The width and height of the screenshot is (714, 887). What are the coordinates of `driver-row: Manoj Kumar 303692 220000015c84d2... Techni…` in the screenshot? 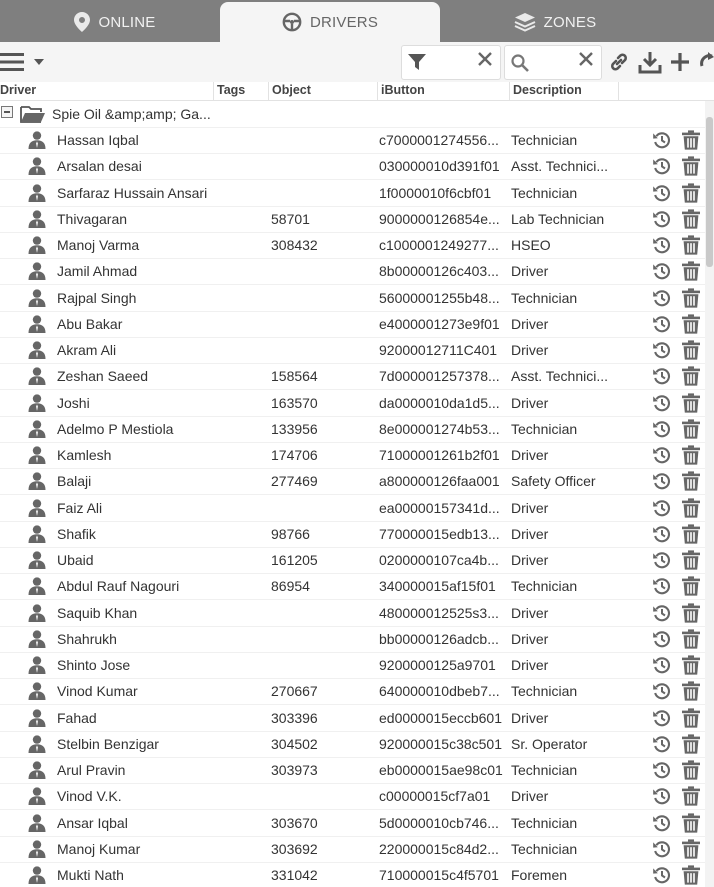 It's located at (352, 849).